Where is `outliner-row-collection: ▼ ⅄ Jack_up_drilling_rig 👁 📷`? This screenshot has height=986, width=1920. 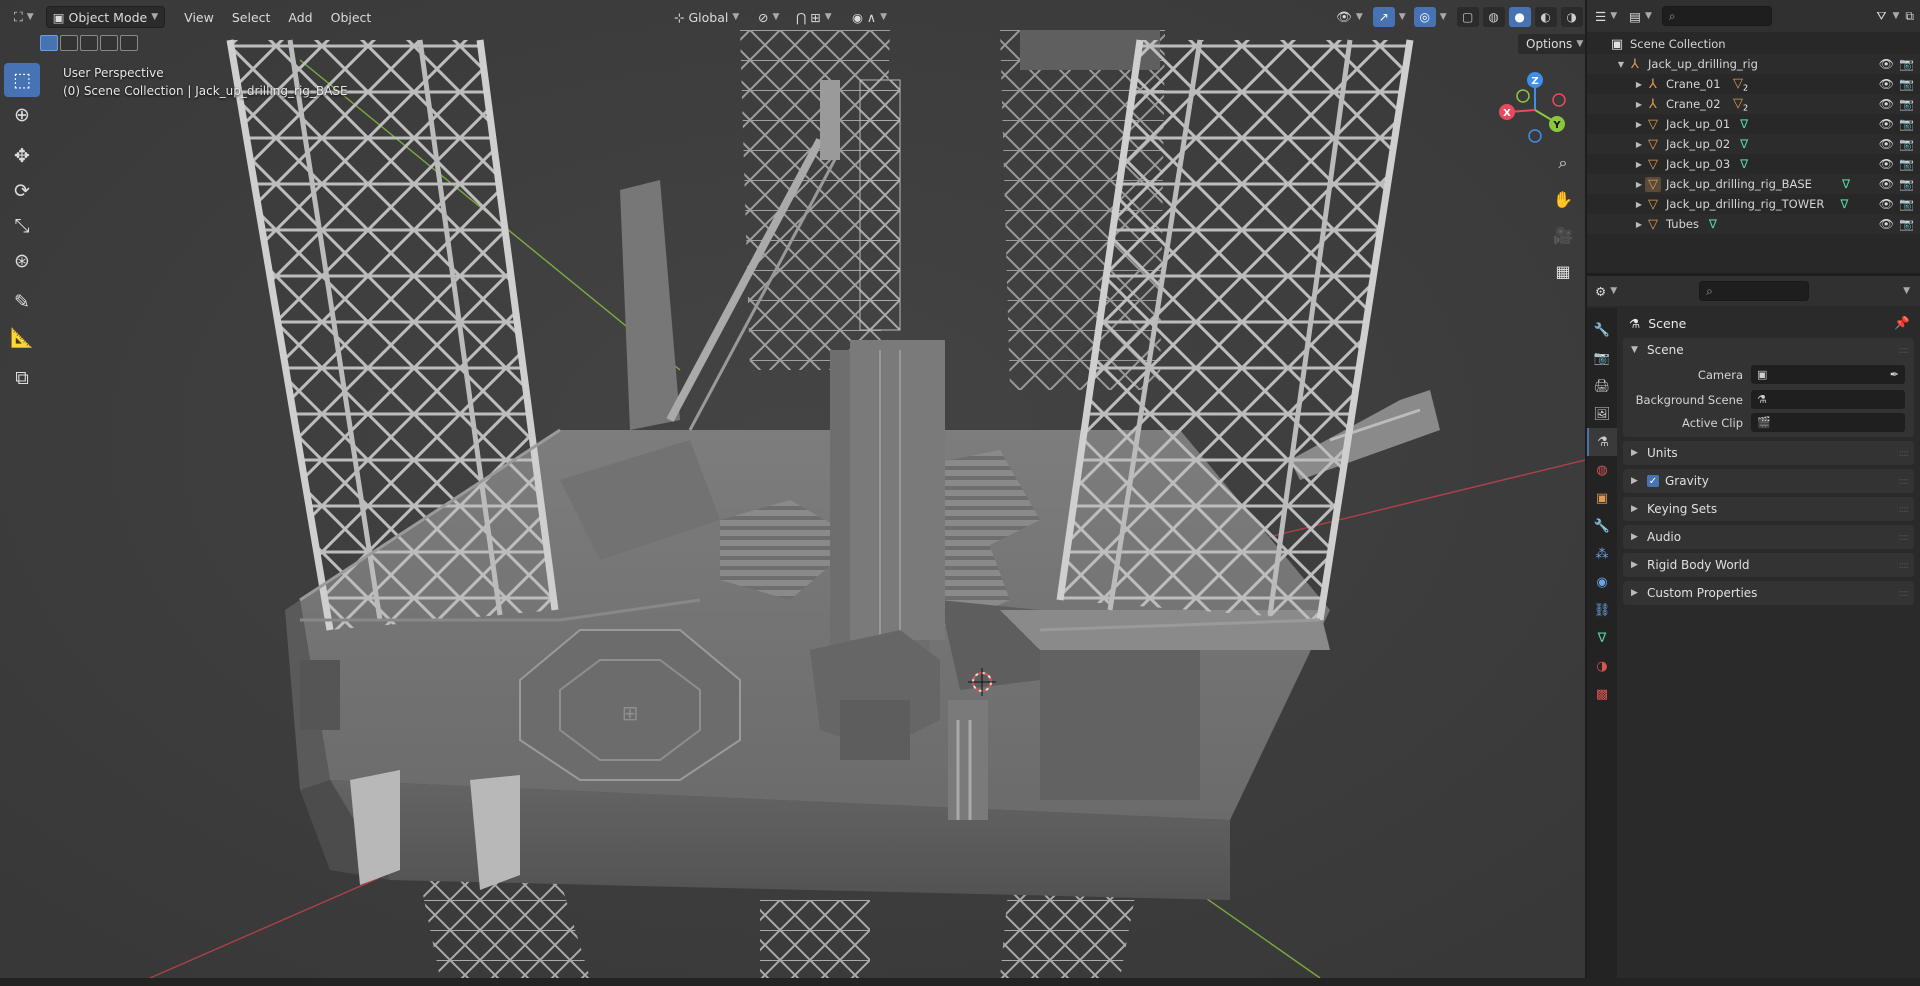 outliner-row-collection: ▼ ⅄ Jack_up_drilling_rig 👁 📷 is located at coordinates (1753, 64).